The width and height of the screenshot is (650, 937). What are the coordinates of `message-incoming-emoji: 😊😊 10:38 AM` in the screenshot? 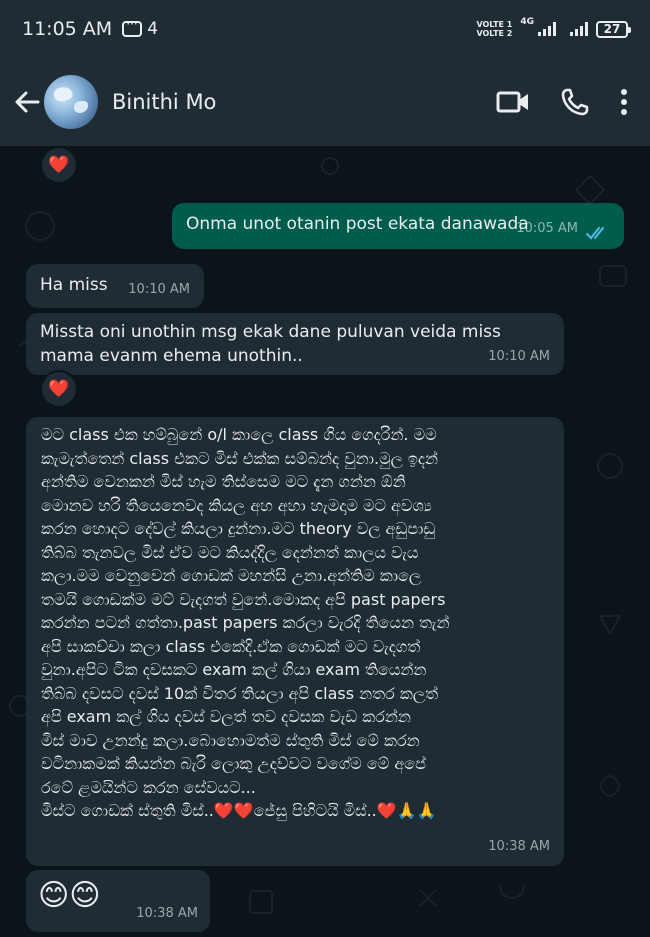 It's located at (118, 901).